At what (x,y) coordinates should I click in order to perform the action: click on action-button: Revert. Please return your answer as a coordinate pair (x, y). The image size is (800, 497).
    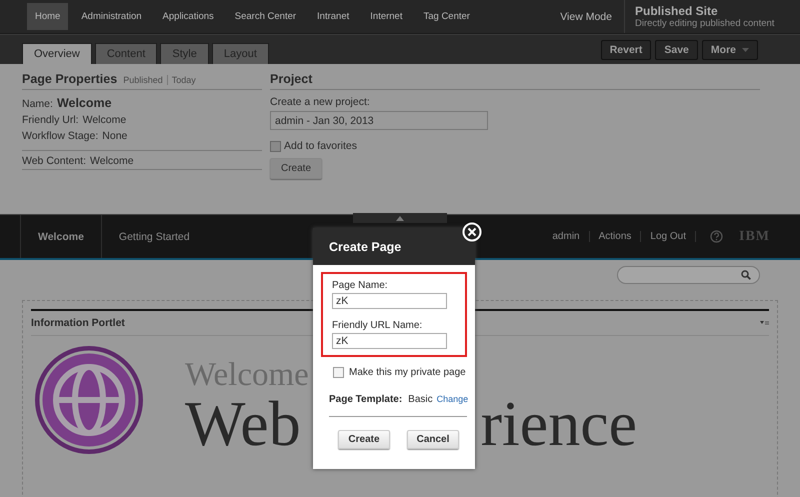
    Looking at the image, I should click on (626, 50).